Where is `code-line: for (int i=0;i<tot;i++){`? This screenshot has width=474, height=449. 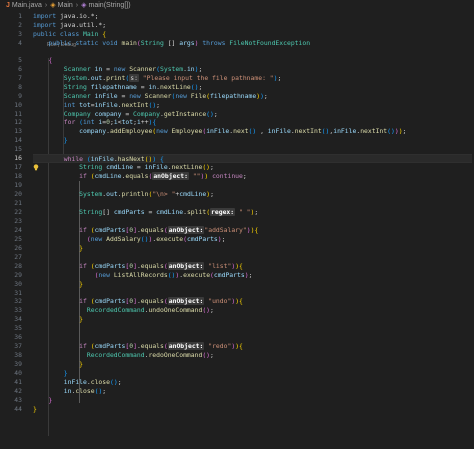
code-line: for (int i=0;i<tot;i++){ is located at coordinates (252, 122).